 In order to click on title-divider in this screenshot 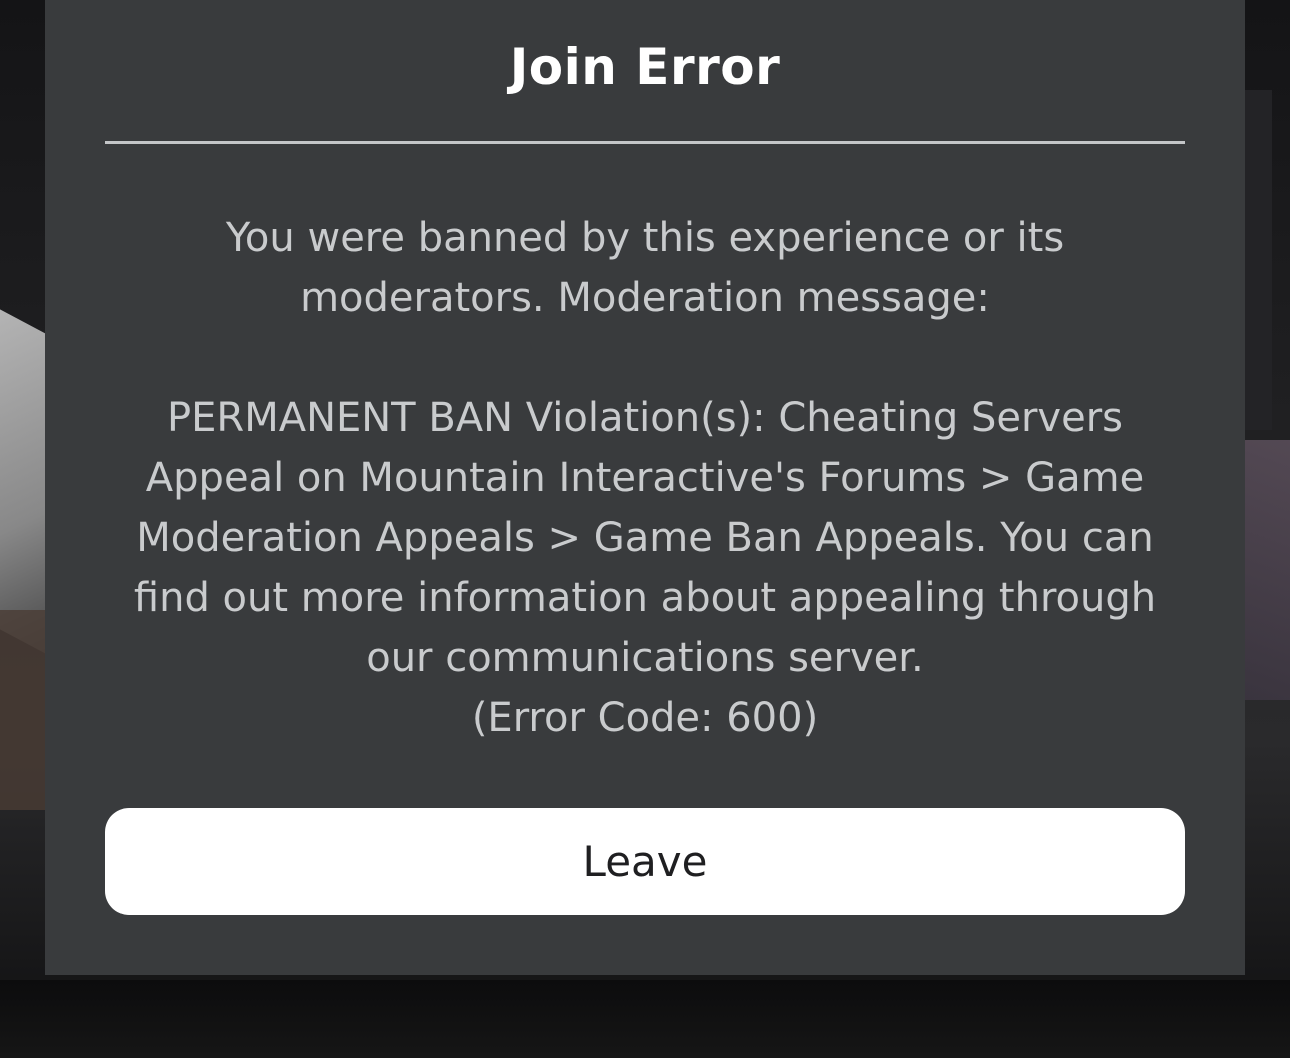, I will do `click(645, 142)`.